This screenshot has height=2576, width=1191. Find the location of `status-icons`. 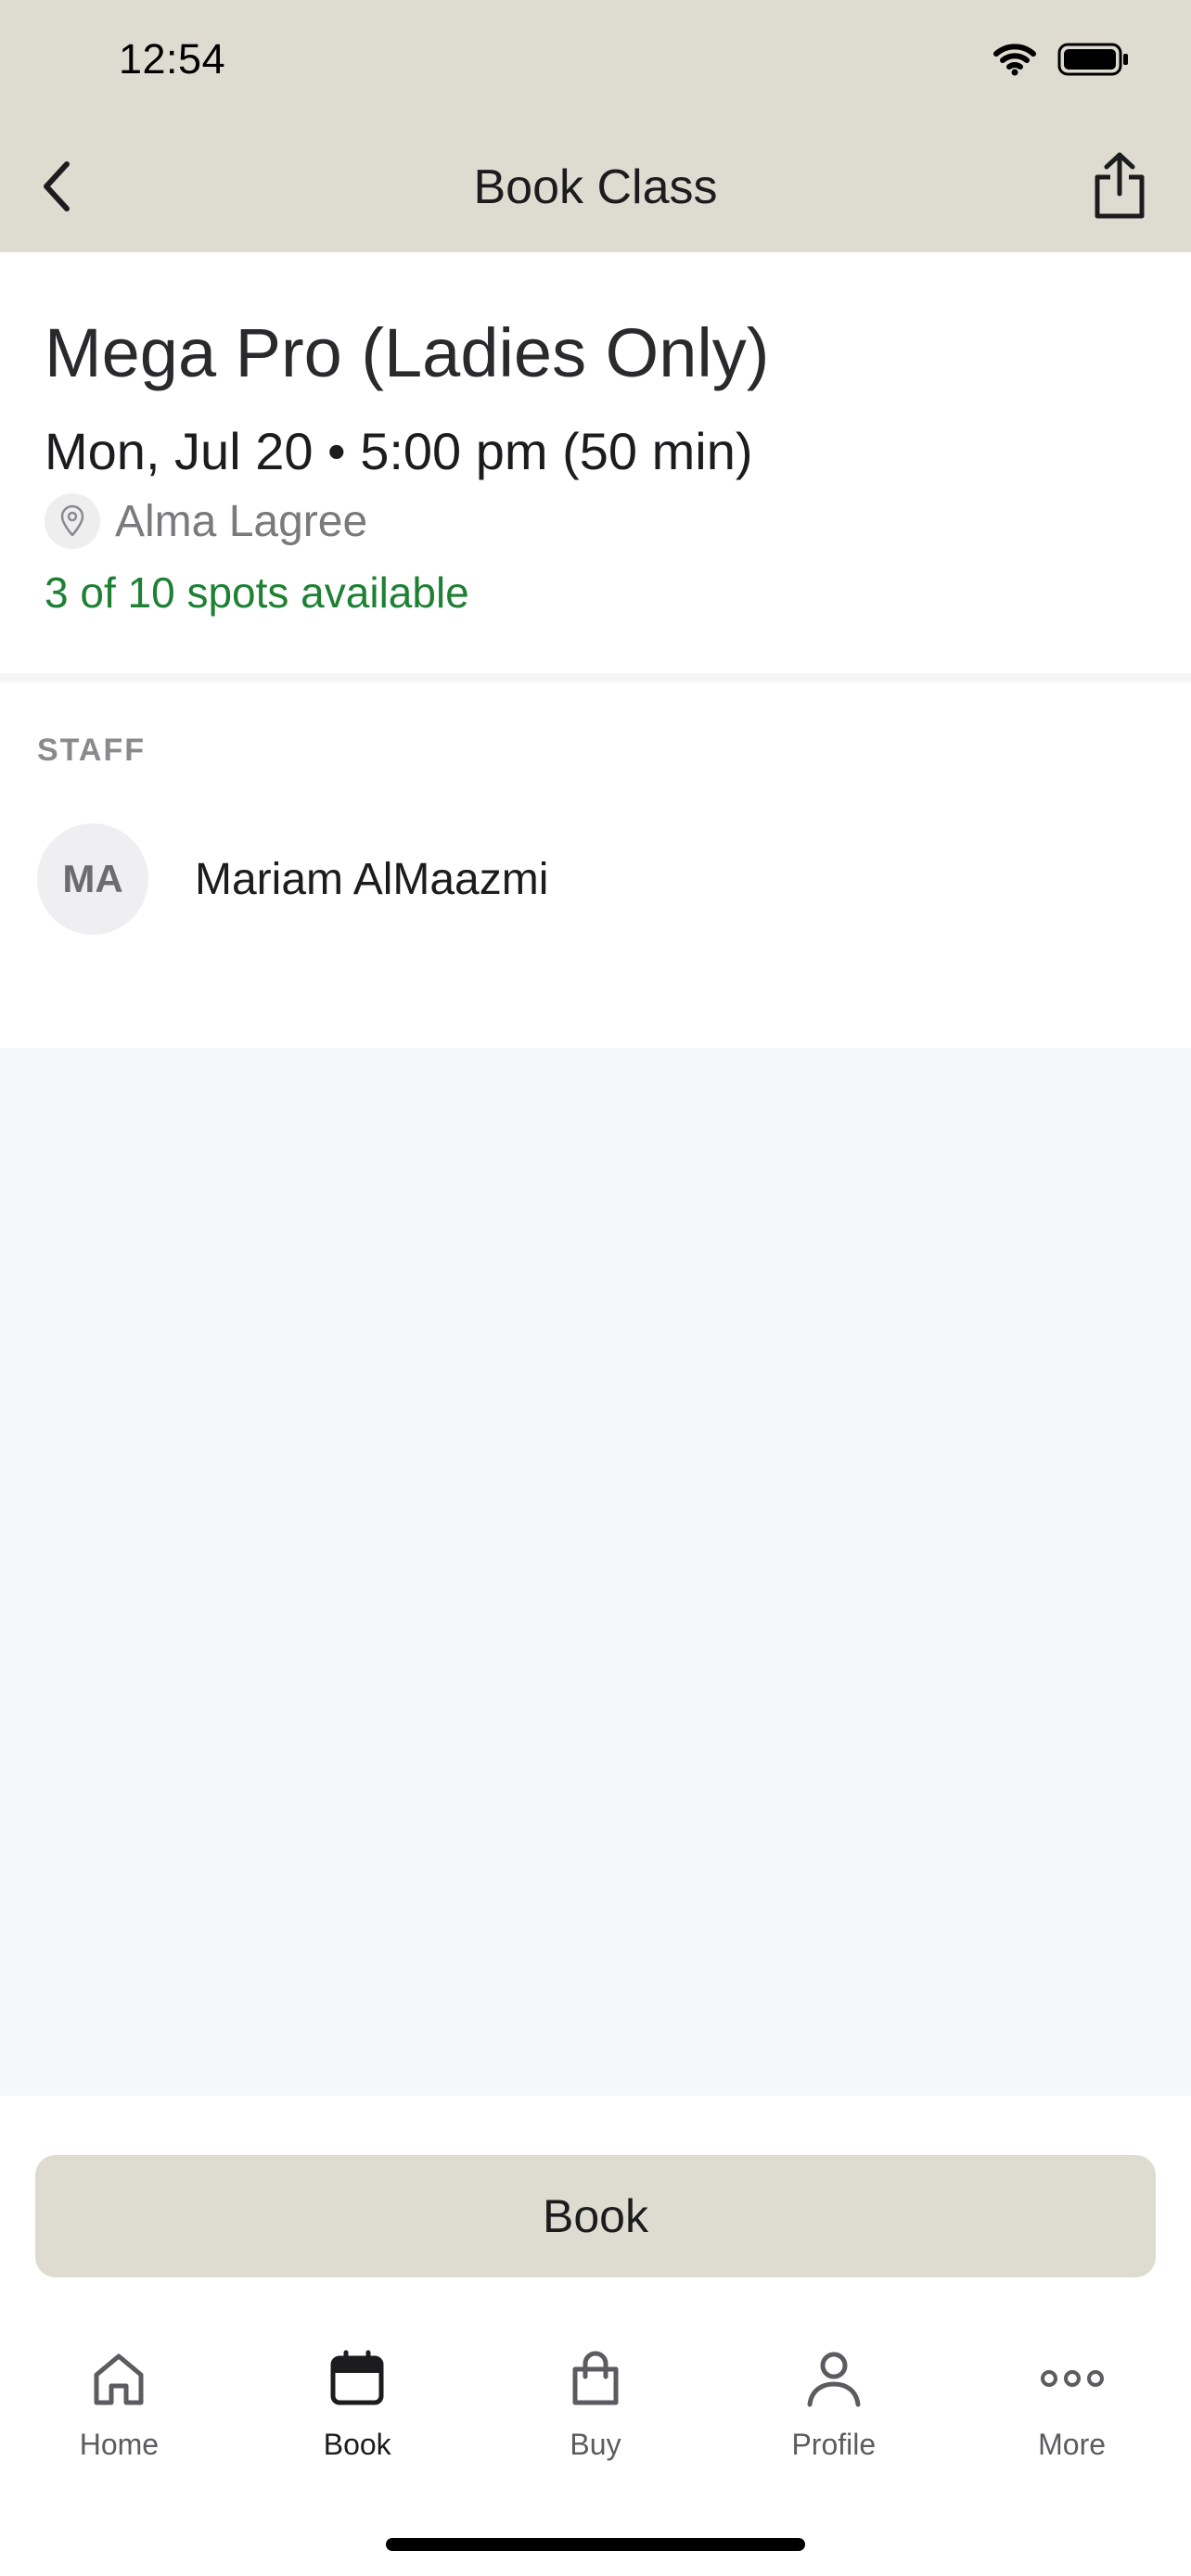

status-icons is located at coordinates (1061, 59).